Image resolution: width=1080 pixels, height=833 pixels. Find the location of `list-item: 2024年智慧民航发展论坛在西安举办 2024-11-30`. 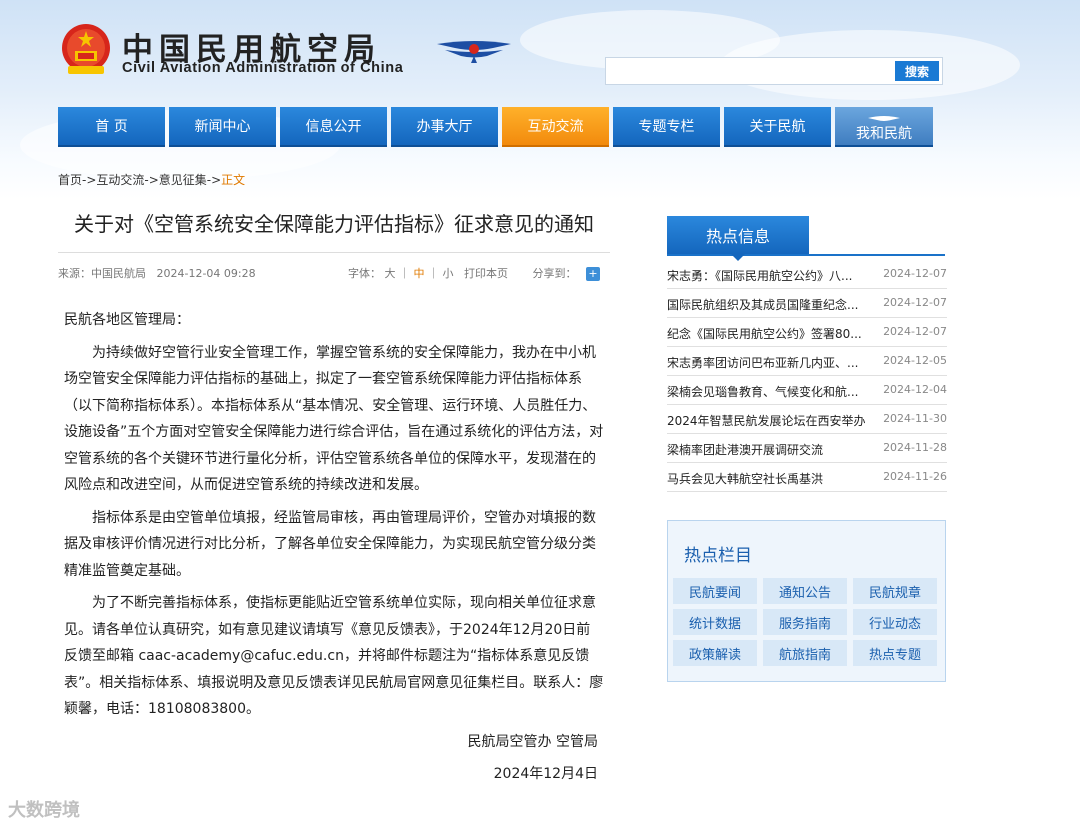

list-item: 2024年智慧民航发展论坛在西安举办 2024-11-30 is located at coordinates (807, 419).